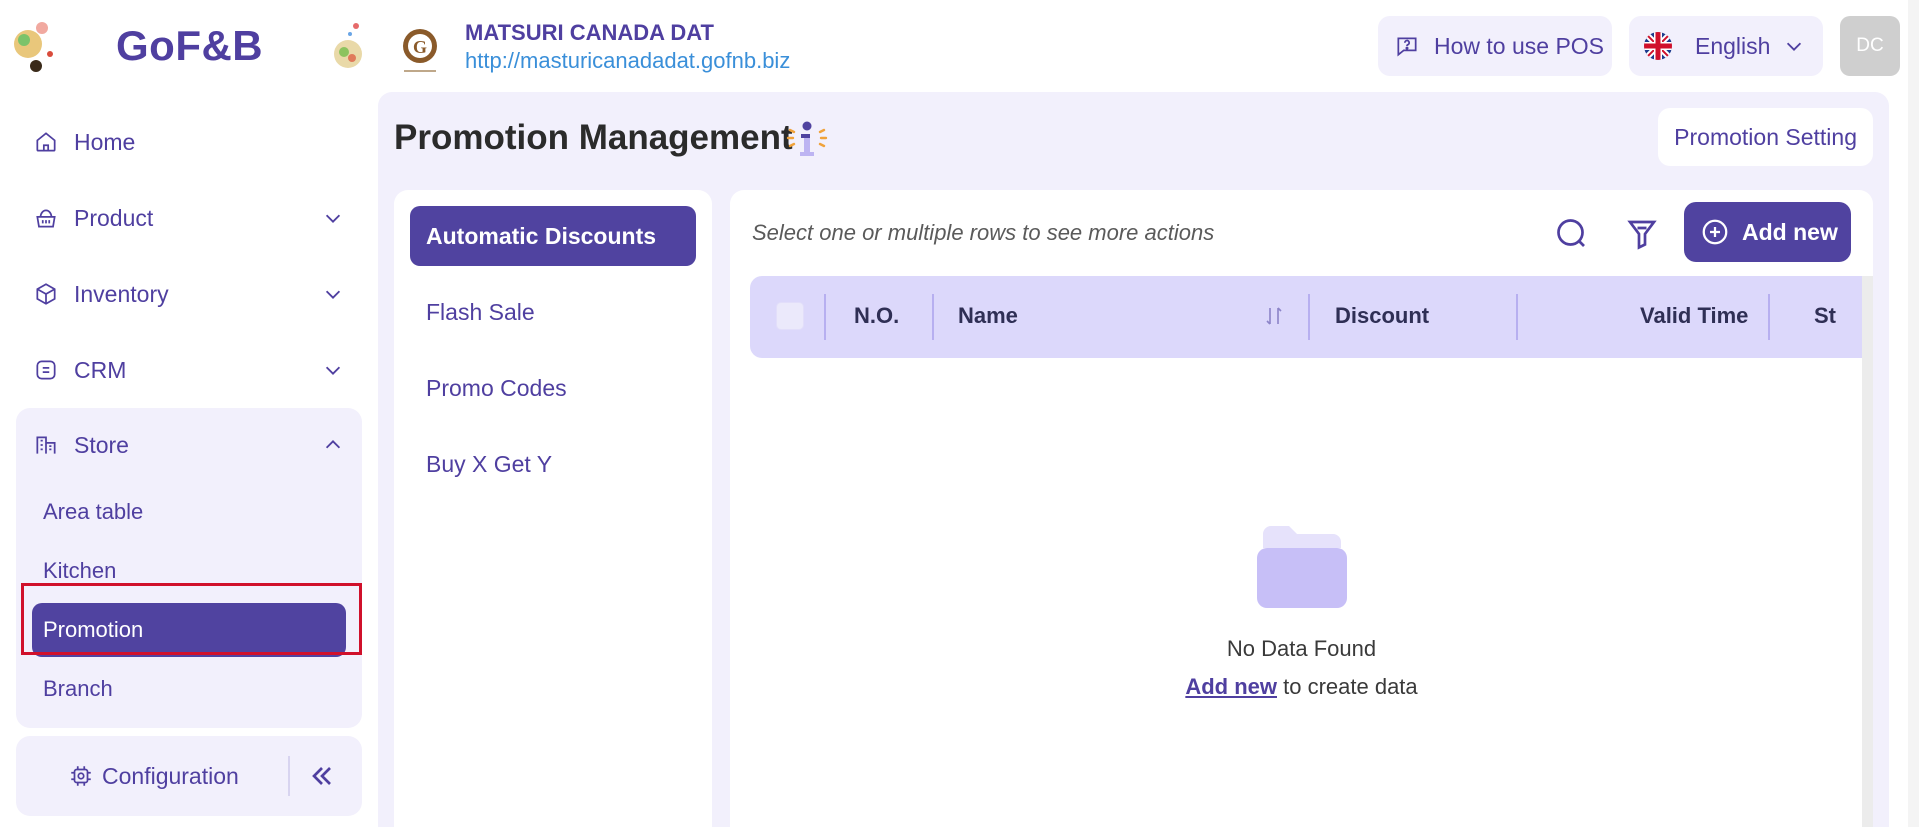  I want to click on sidebar-item-crm: CRM, so click(189, 370).